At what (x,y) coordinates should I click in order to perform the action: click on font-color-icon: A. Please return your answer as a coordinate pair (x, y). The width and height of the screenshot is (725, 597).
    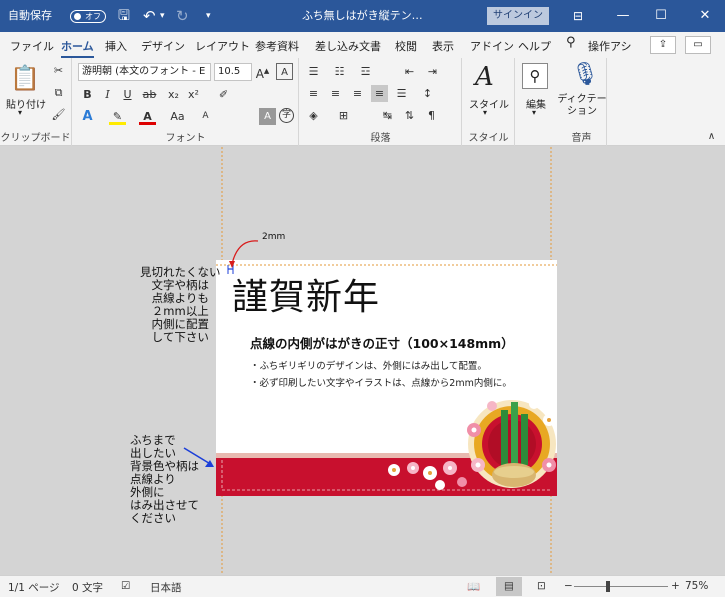
    Looking at the image, I should click on (147, 116).